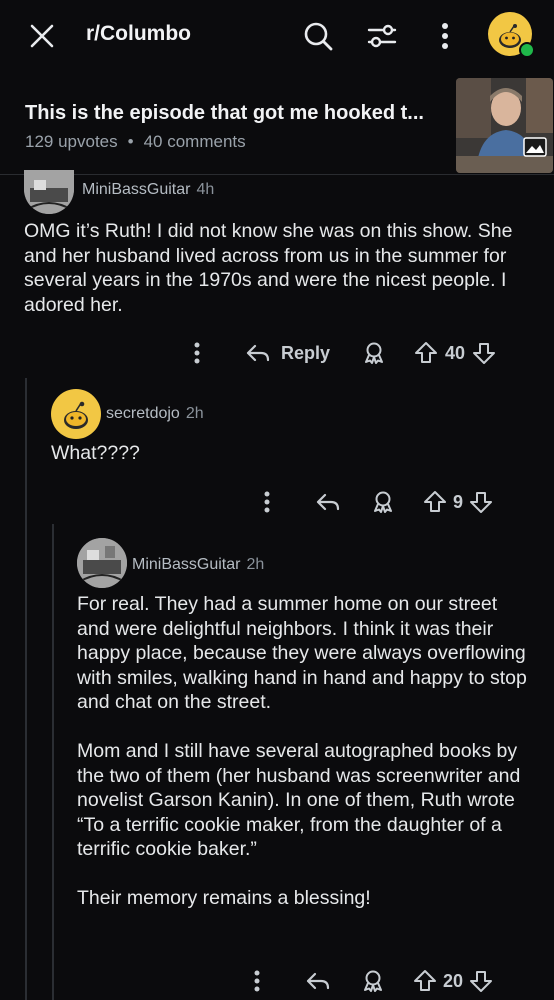 The width and height of the screenshot is (554, 1000). What do you see at coordinates (138, 34) in the screenshot?
I see `subreddit-name: r/Columbo` at bounding box center [138, 34].